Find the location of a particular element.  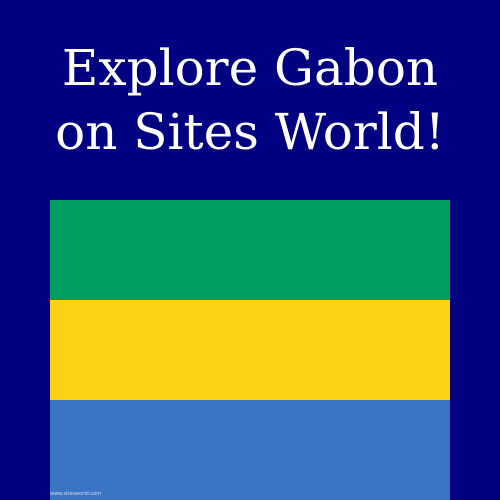

watermark: www.sitesworld.com is located at coordinates (76, 494).